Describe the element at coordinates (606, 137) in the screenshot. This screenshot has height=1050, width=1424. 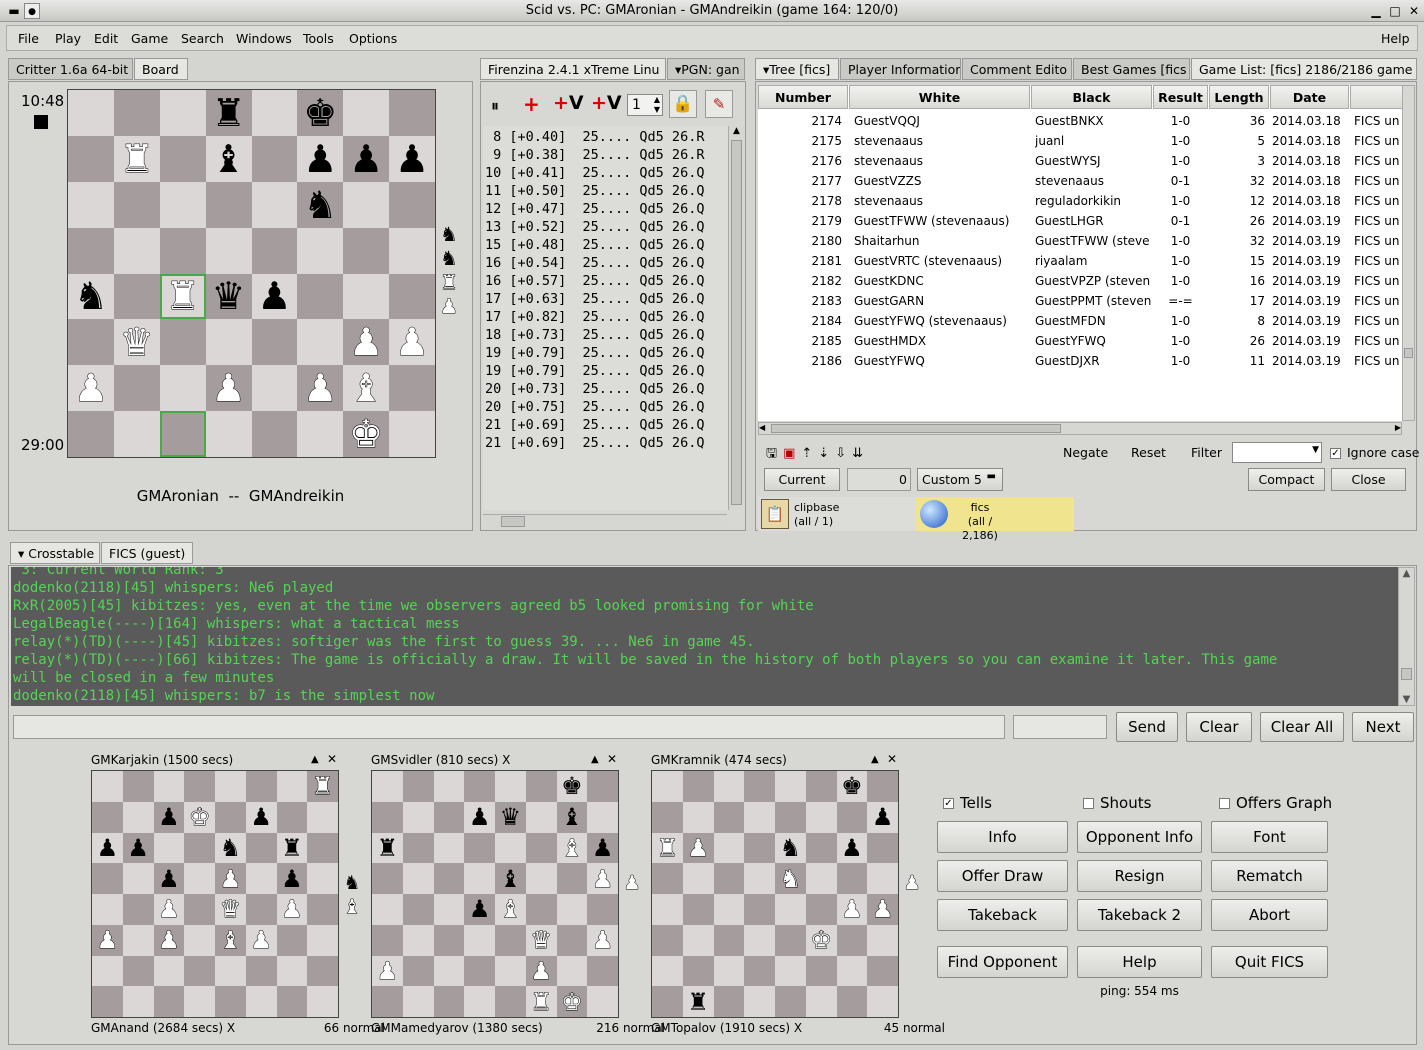
I see `engine-line: 8 [+0.40] 25.... Qd5 26.R` at that location.